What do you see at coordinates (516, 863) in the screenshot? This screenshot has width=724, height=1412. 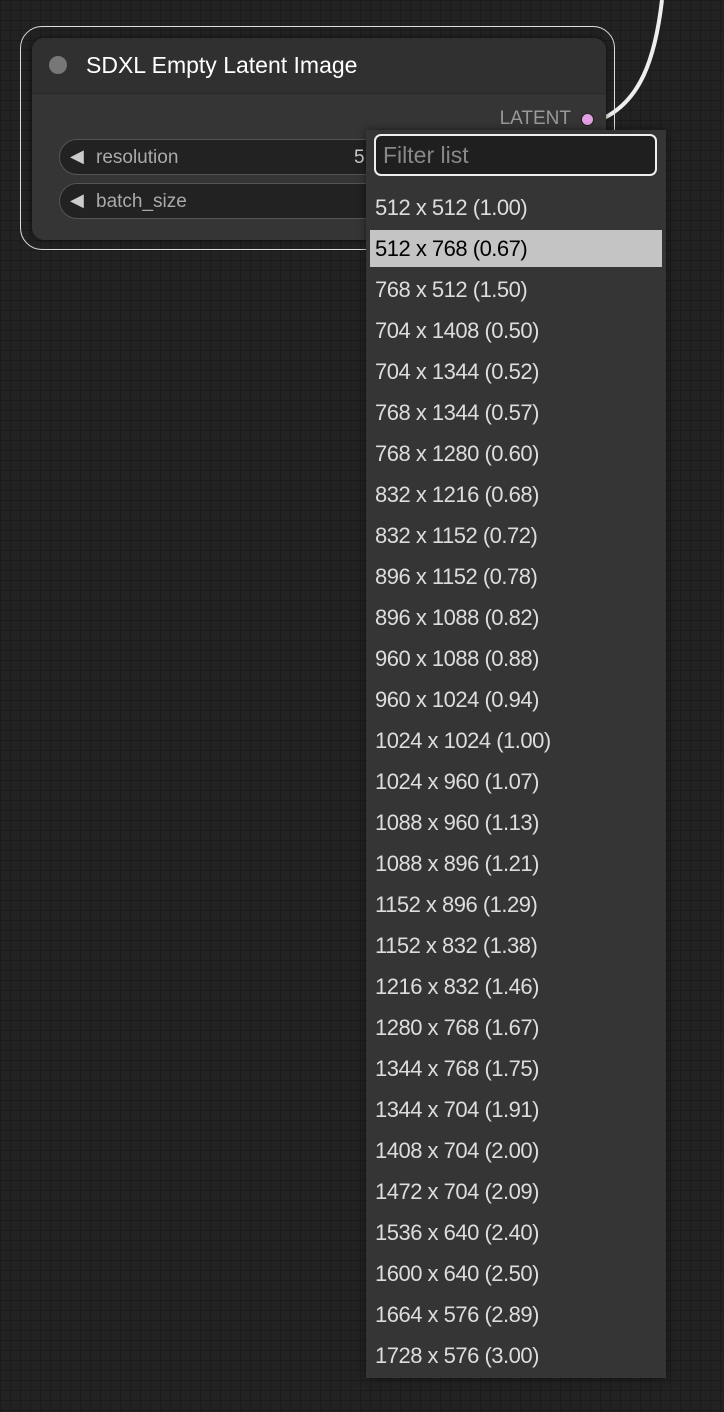 I see `menu-item: 1088 x 896 (1.21)` at bounding box center [516, 863].